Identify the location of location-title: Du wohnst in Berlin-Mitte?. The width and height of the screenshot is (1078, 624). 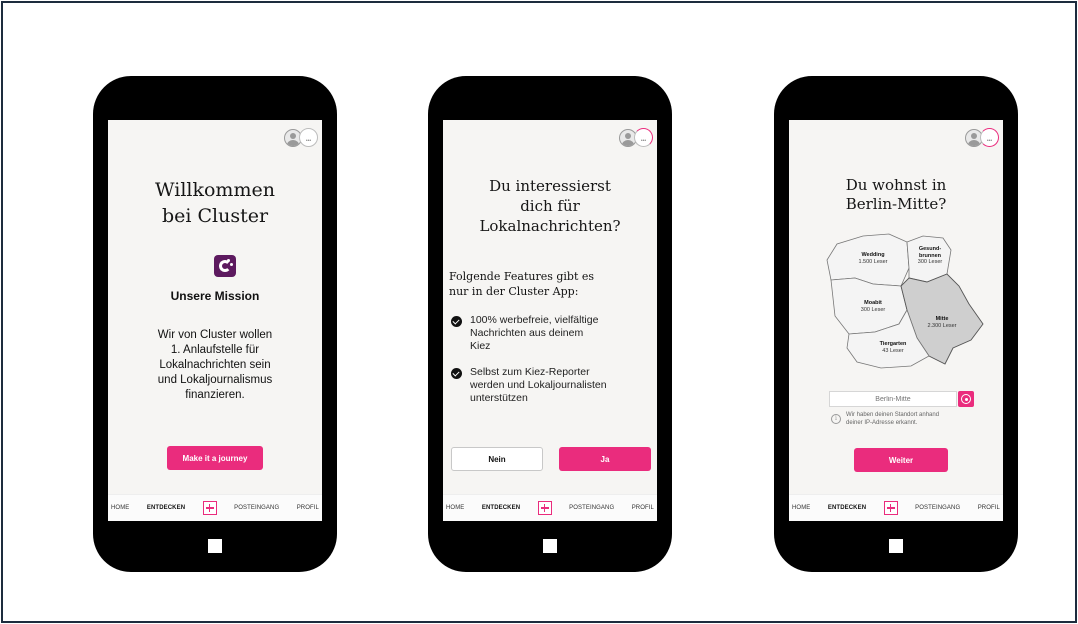
(896, 194).